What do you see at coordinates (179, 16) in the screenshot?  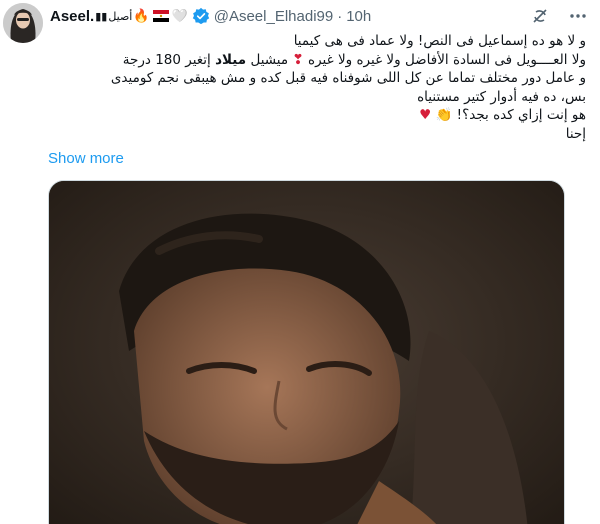 I see `hearts-icon: 🤍` at bounding box center [179, 16].